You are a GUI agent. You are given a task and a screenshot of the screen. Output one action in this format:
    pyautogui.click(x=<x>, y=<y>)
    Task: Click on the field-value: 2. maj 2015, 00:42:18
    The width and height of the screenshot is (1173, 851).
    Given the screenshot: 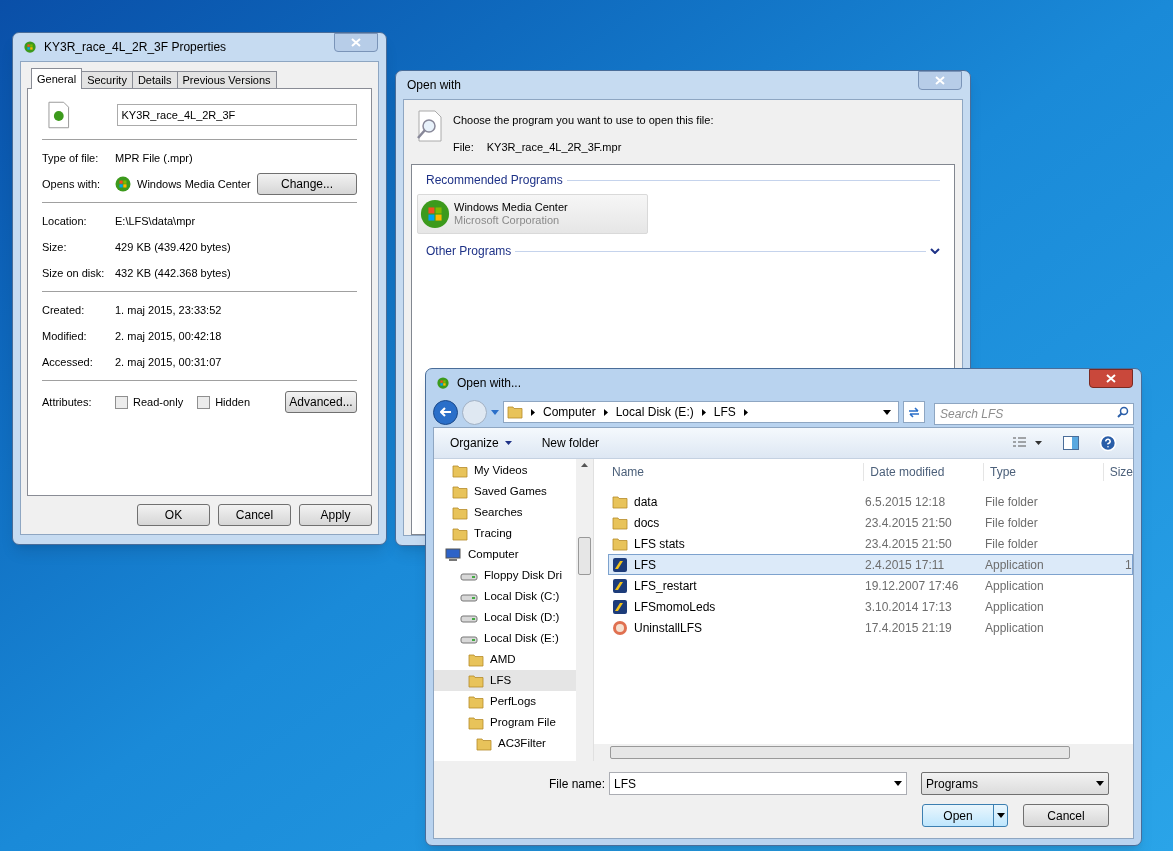 What is the action you would take?
    pyautogui.click(x=168, y=336)
    